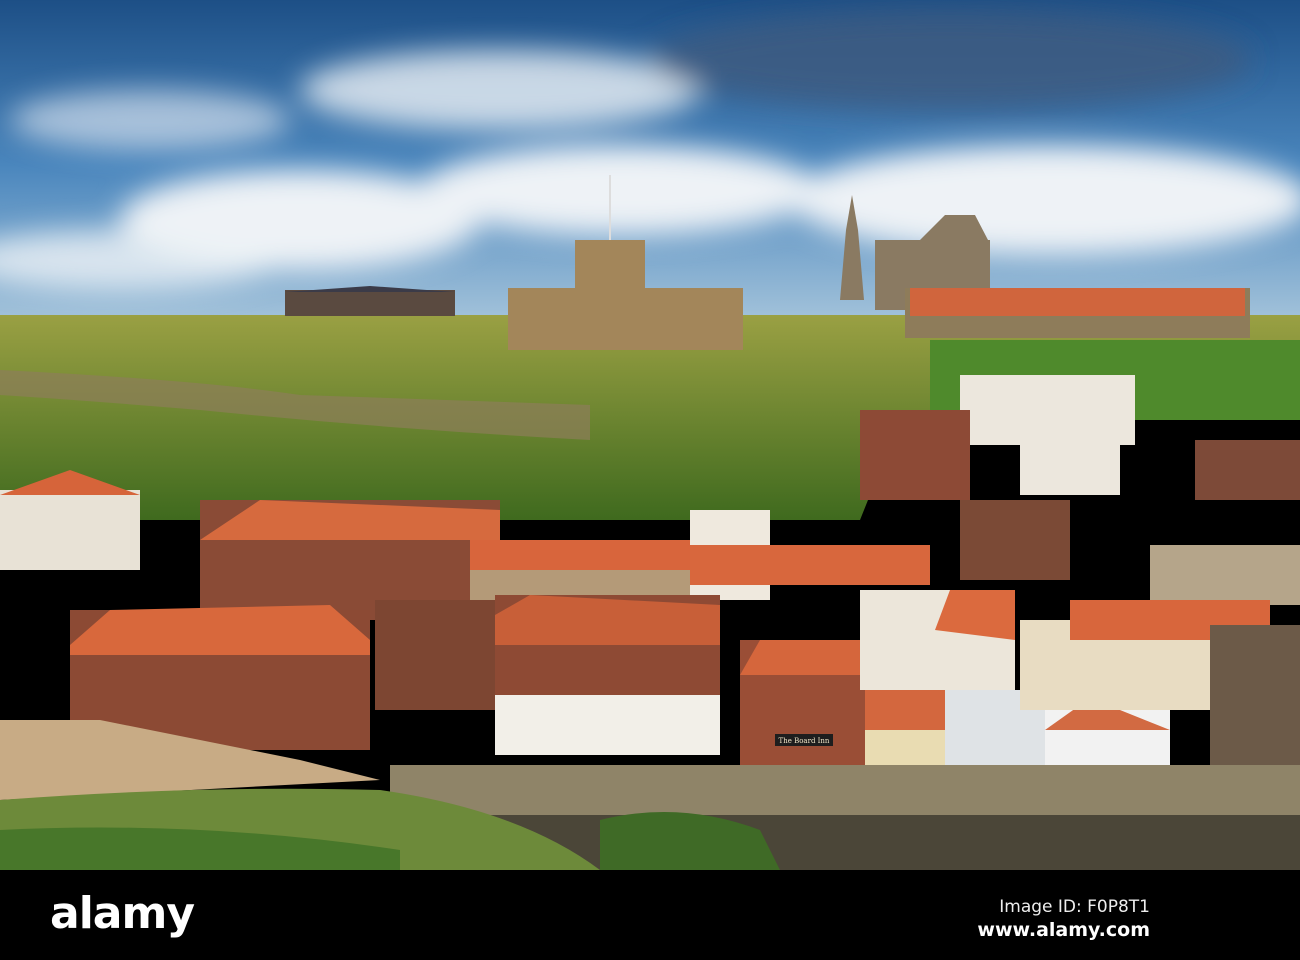 Image resolution: width=1300 pixels, height=960 pixels. I want to click on alamy-logo: alamy, so click(122, 913).